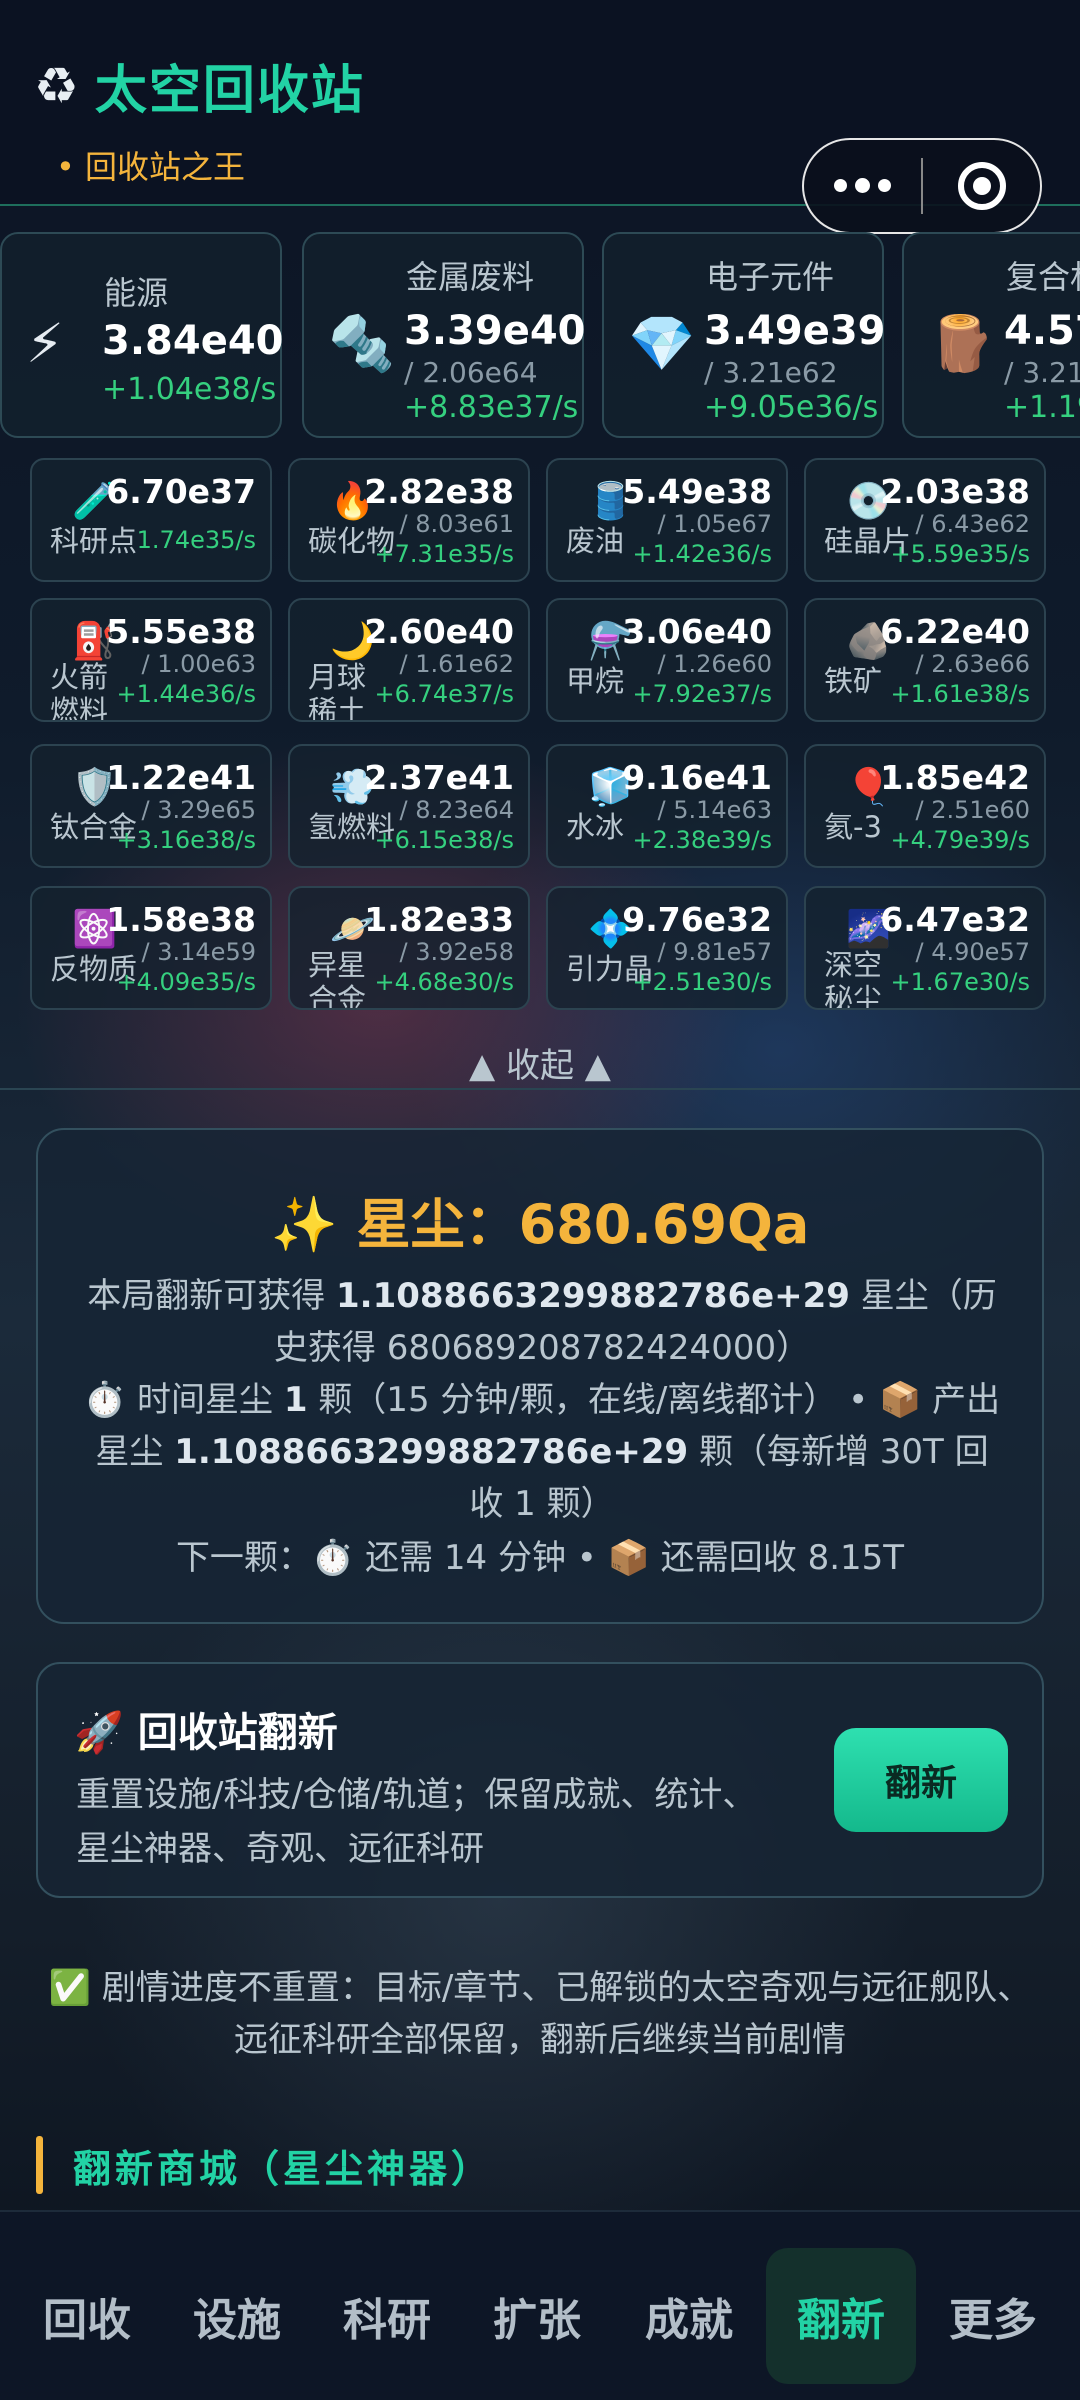 Image resolution: width=1080 pixels, height=2400 pixels. What do you see at coordinates (439, 919) in the screenshot?
I see `resource-value: 1.82e33` at bounding box center [439, 919].